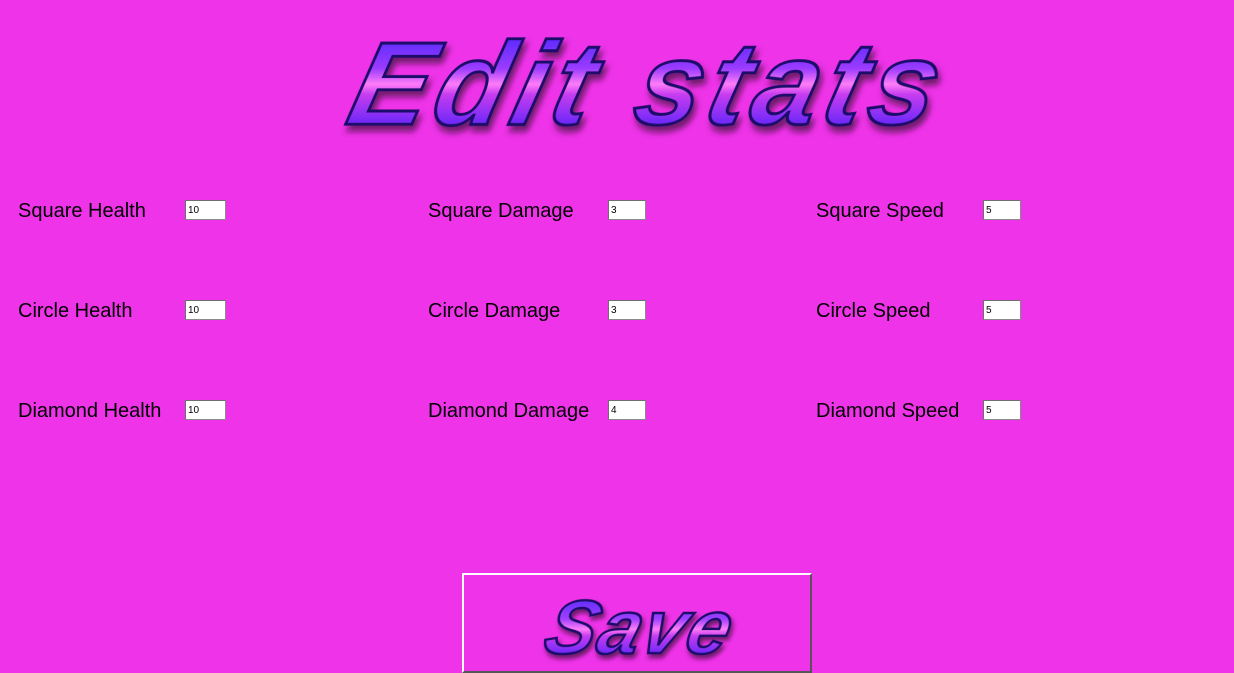  Describe the element at coordinates (888, 411) in the screenshot. I see `diamond-speed-label: Diamond Speed` at that location.